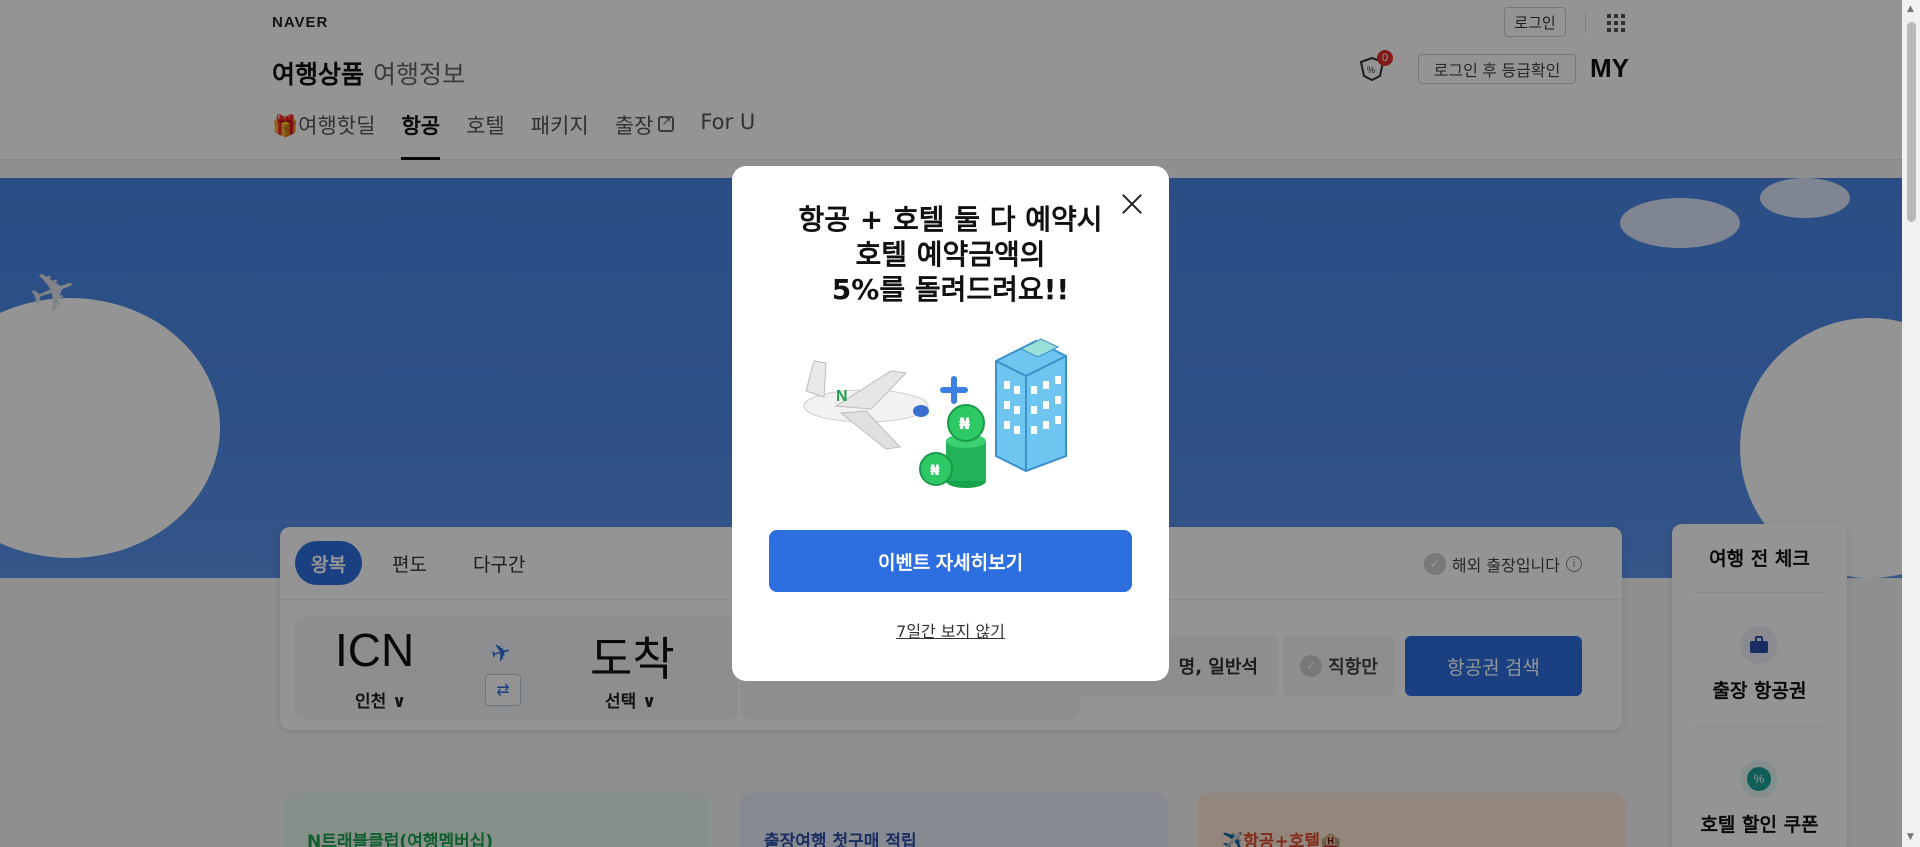 The height and width of the screenshot is (847, 1920). Describe the element at coordinates (950, 630) in the screenshot. I see `hide-for-7-days-link: 7일간 보지 않기` at that location.